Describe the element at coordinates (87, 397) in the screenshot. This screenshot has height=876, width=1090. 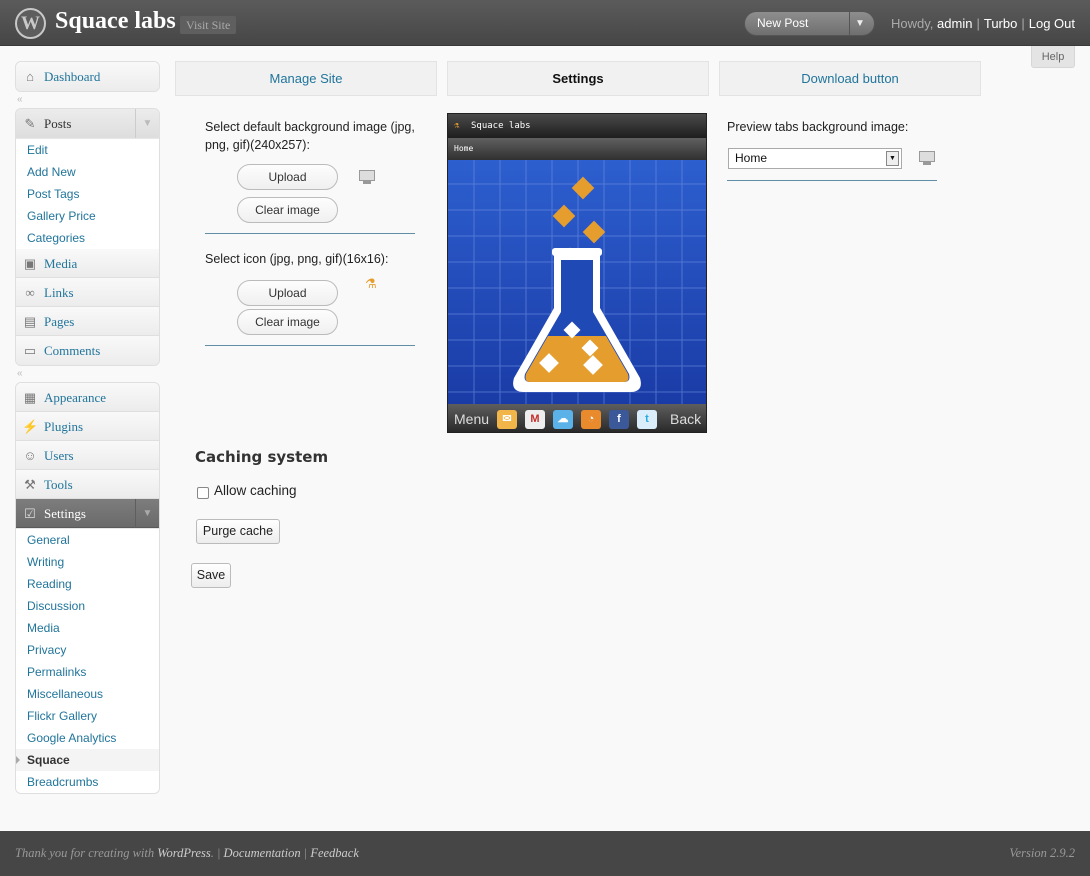
I see `menu-appearance: ▦ Appearance` at that location.